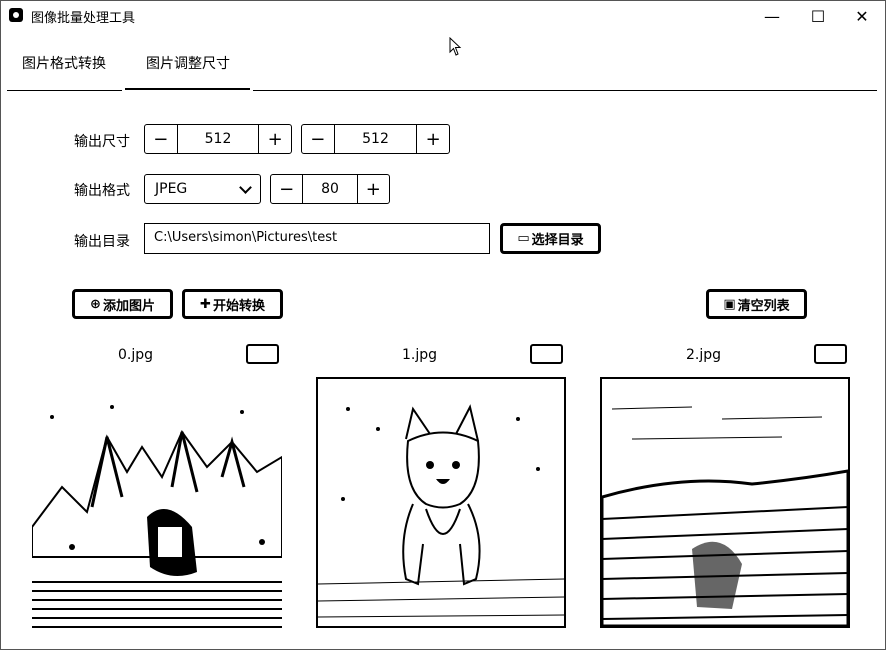  I want to click on maximize-button: ☐, so click(818, 16).